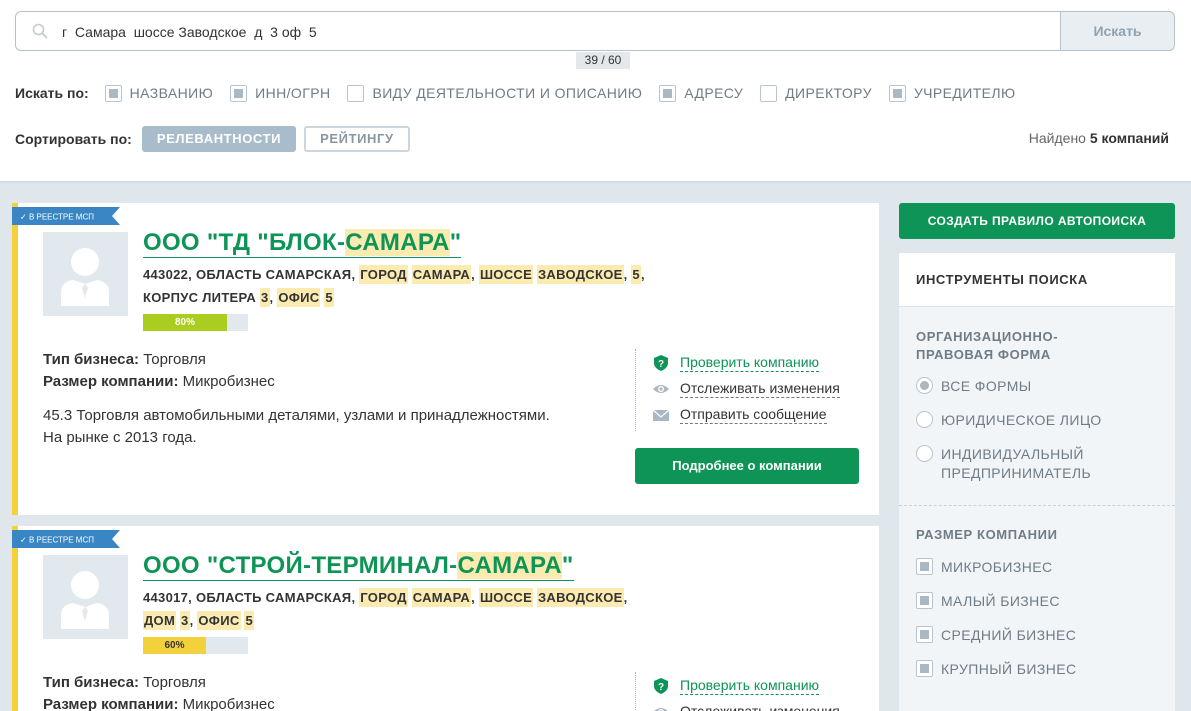  What do you see at coordinates (661, 389) in the screenshot?
I see `eye-icon` at bounding box center [661, 389].